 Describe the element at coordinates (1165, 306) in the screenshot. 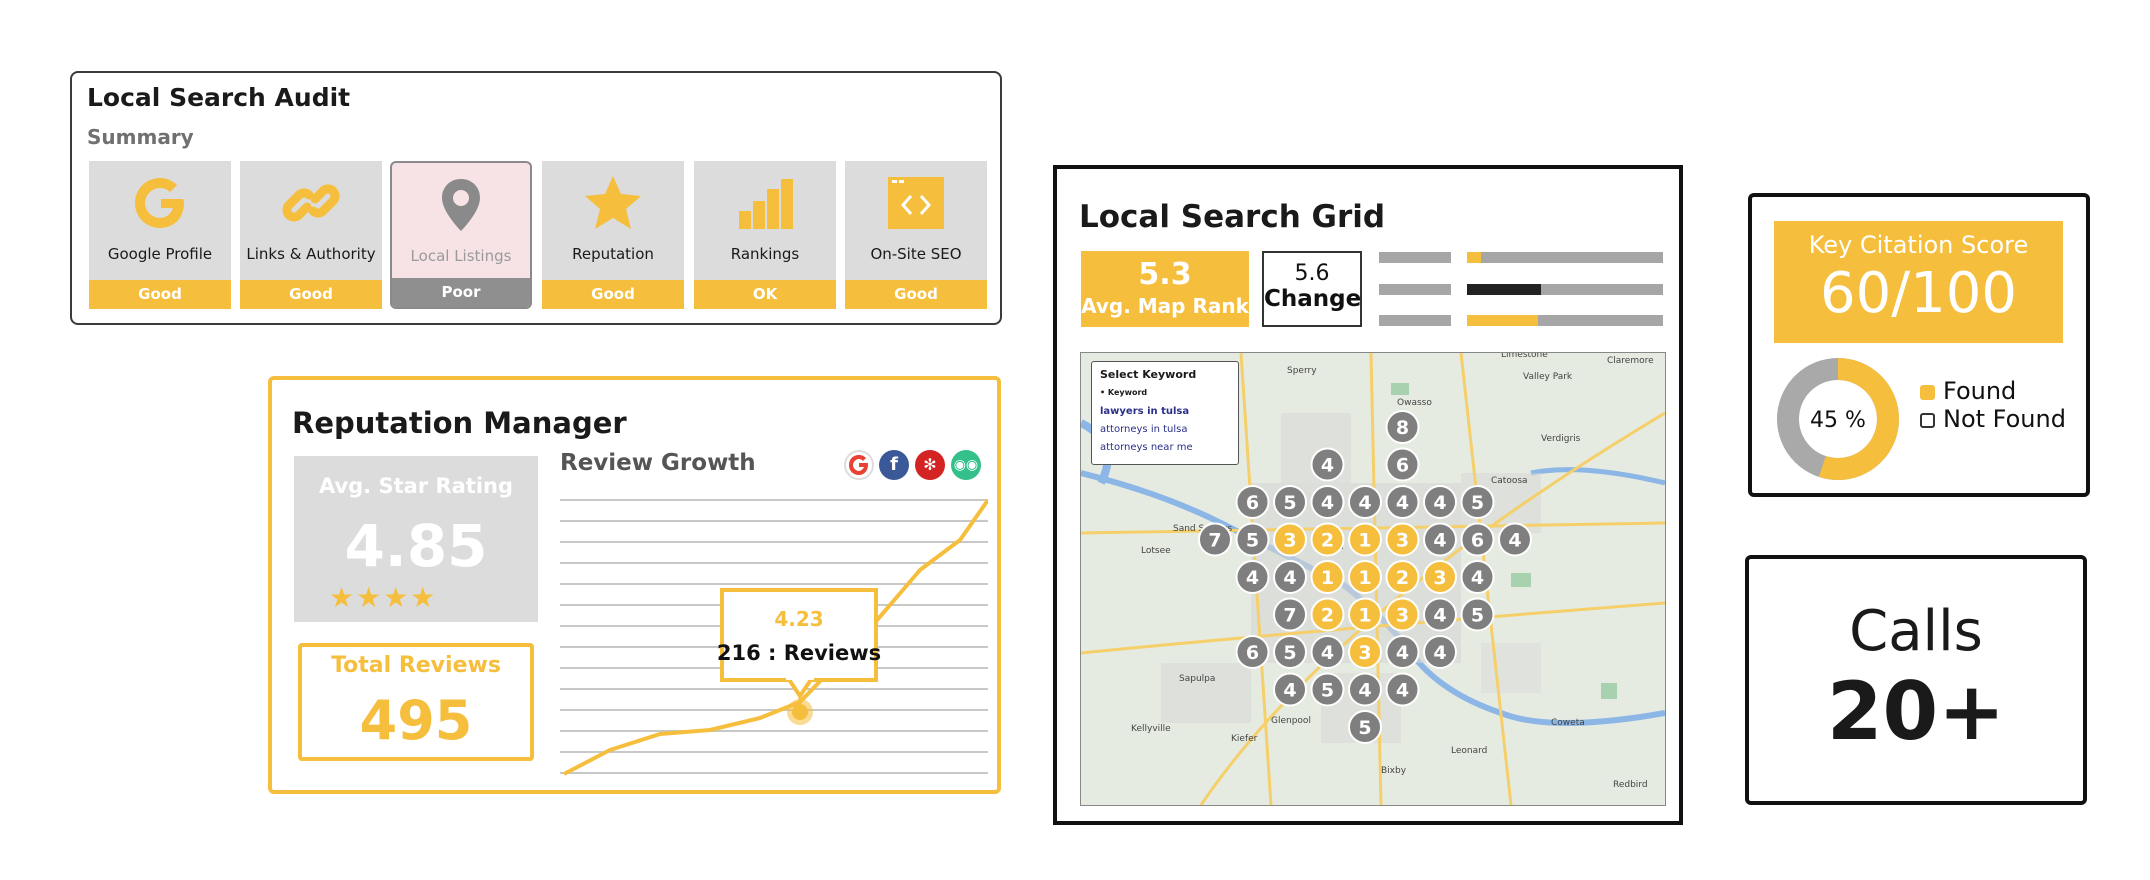

I see `avg-map-rank-label: Avg. Map Rank` at that location.